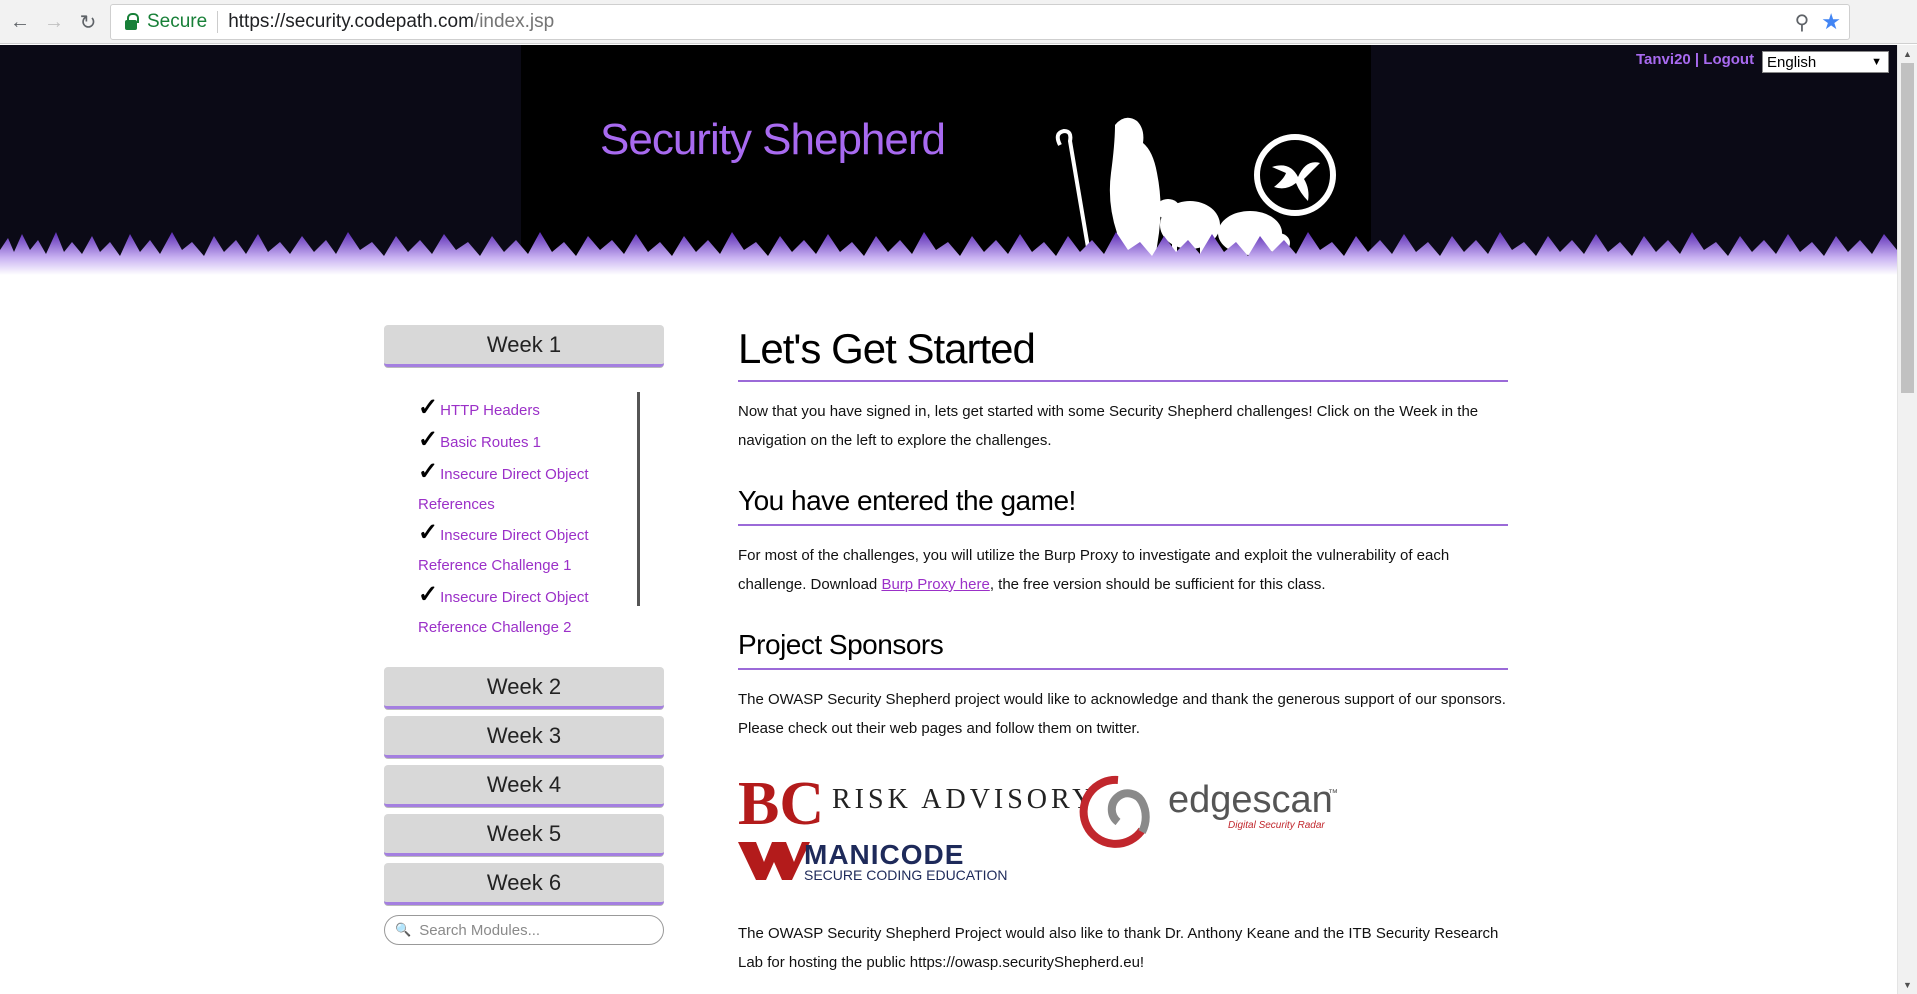  I want to click on module-label-cont: Reference Challenge 1, so click(495, 565).